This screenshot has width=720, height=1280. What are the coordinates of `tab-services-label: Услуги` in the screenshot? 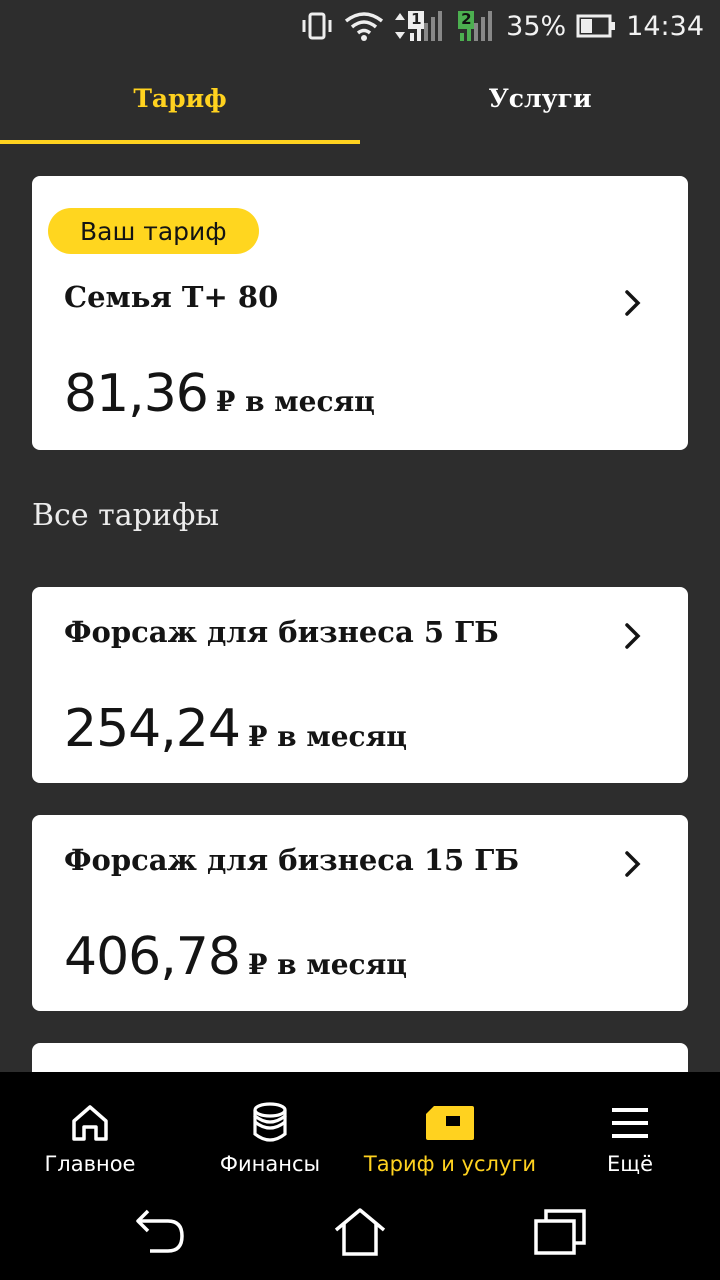 It's located at (540, 98).